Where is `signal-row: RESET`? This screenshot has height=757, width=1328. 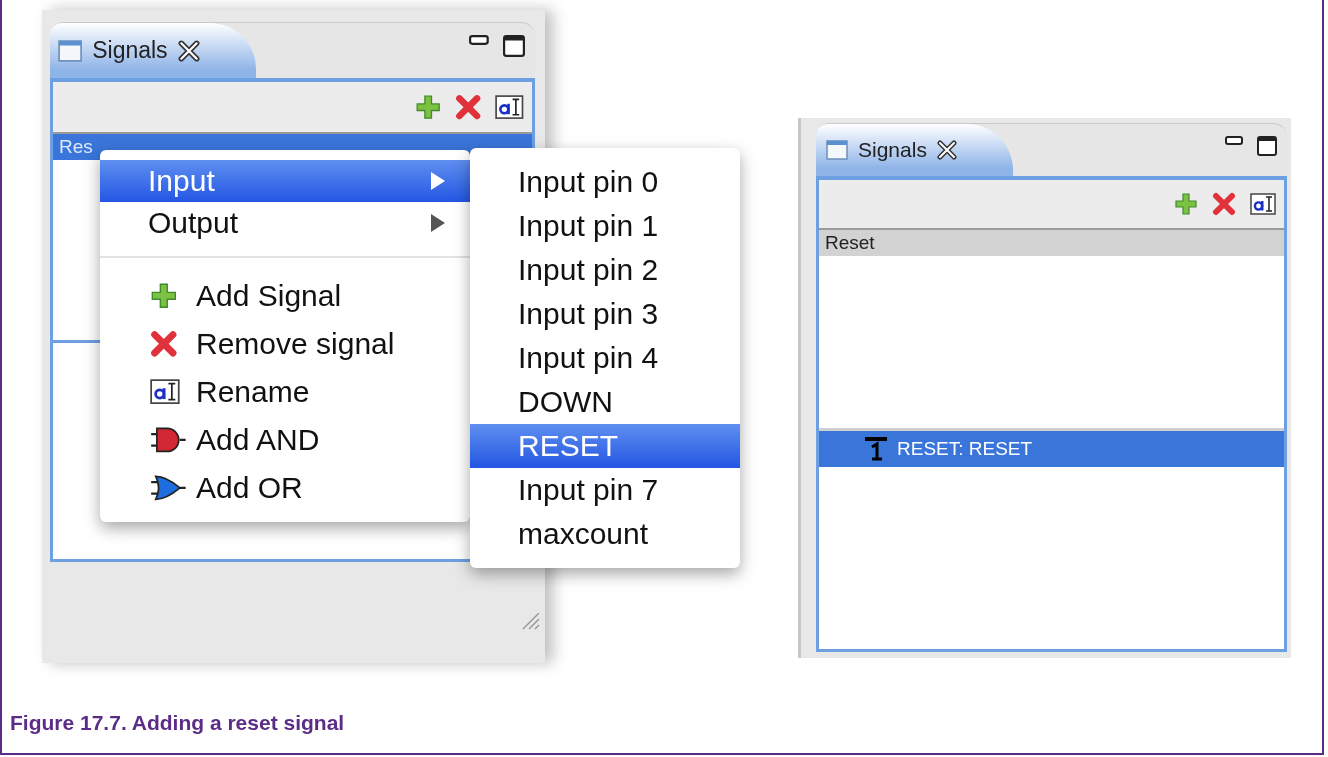 signal-row: RESET is located at coordinates (1051, 449).